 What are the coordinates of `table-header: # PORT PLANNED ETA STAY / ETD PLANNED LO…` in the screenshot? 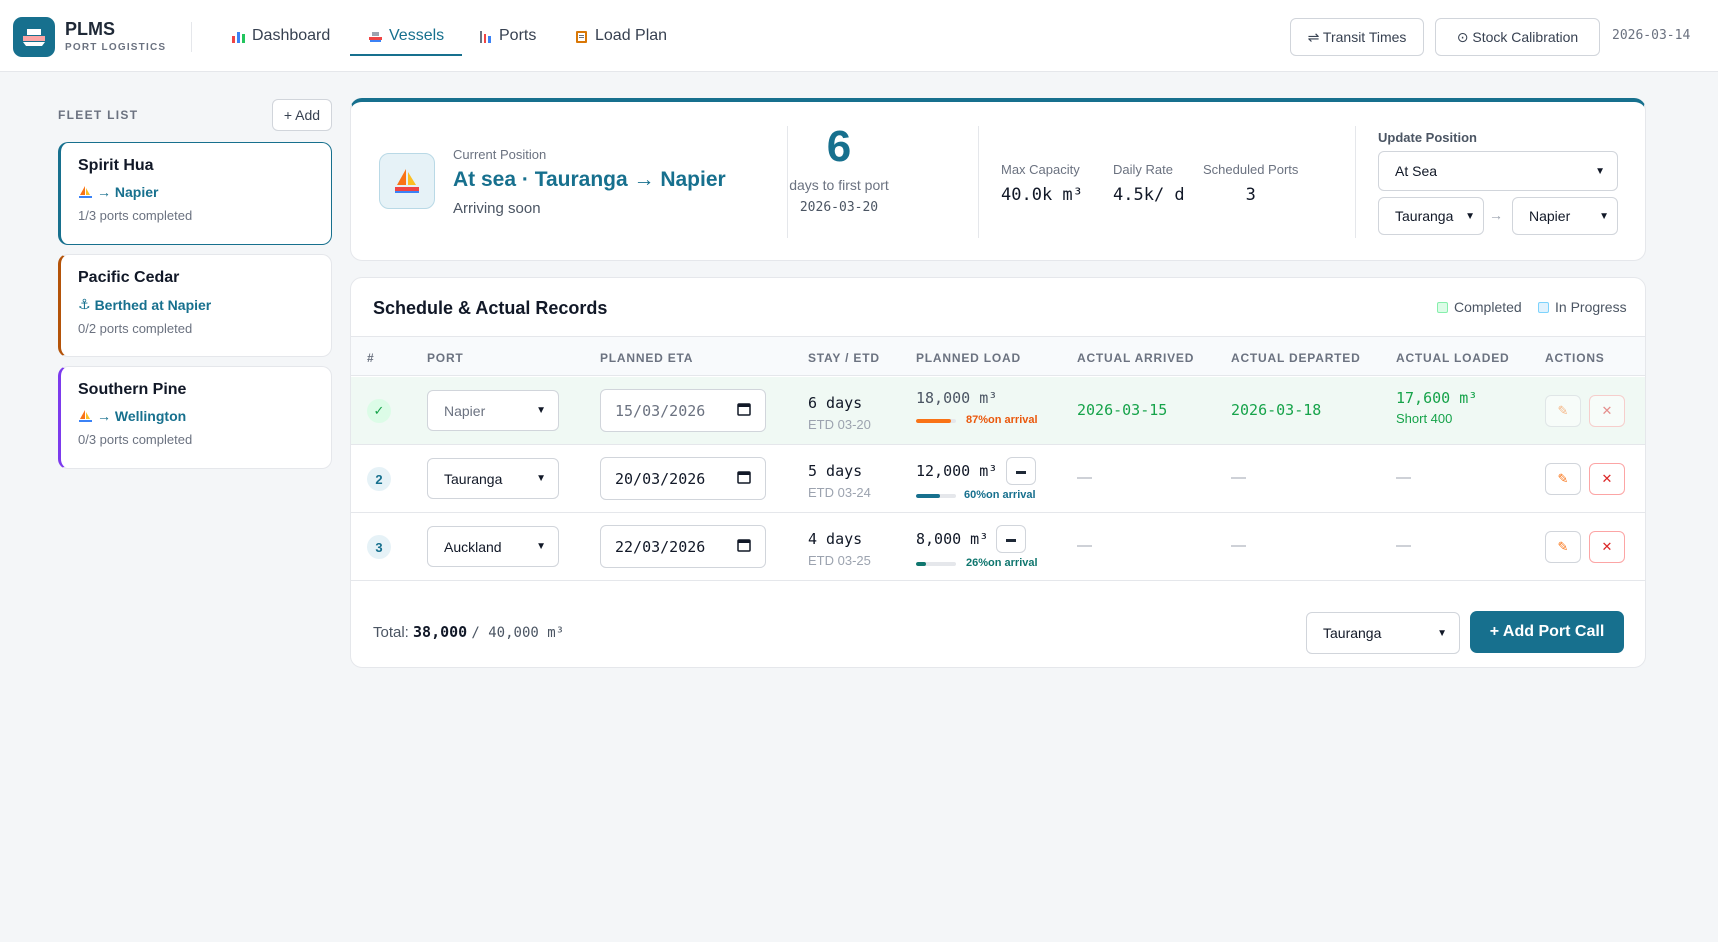 It's located at (998, 356).